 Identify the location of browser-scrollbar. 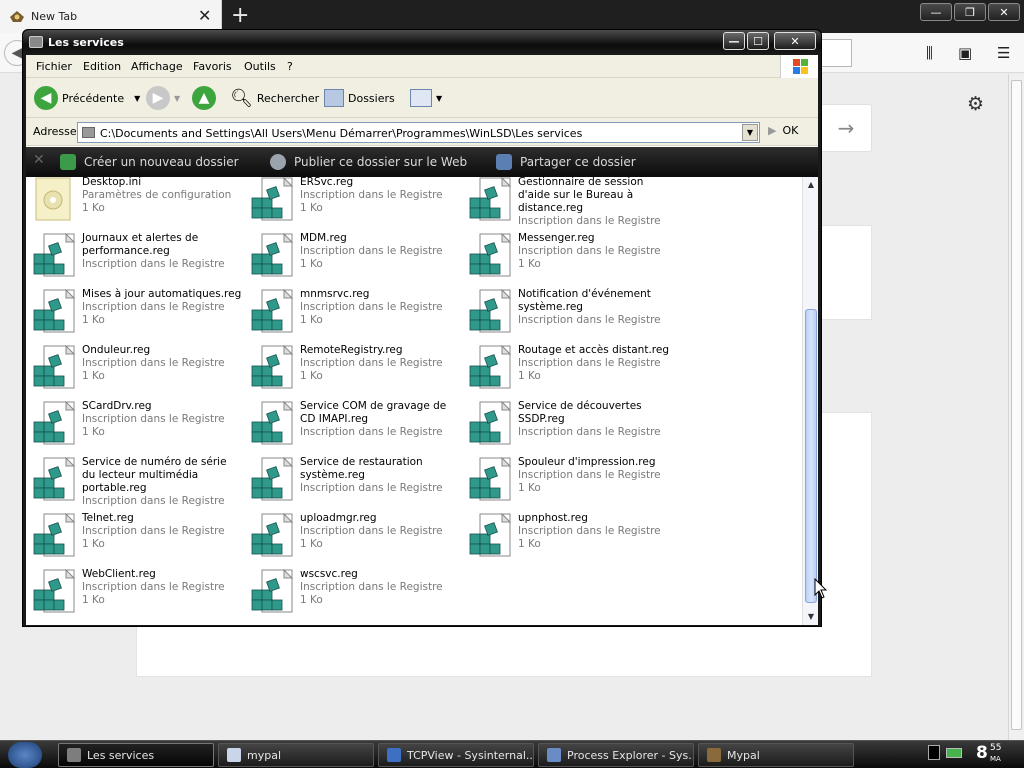
(1016, 407).